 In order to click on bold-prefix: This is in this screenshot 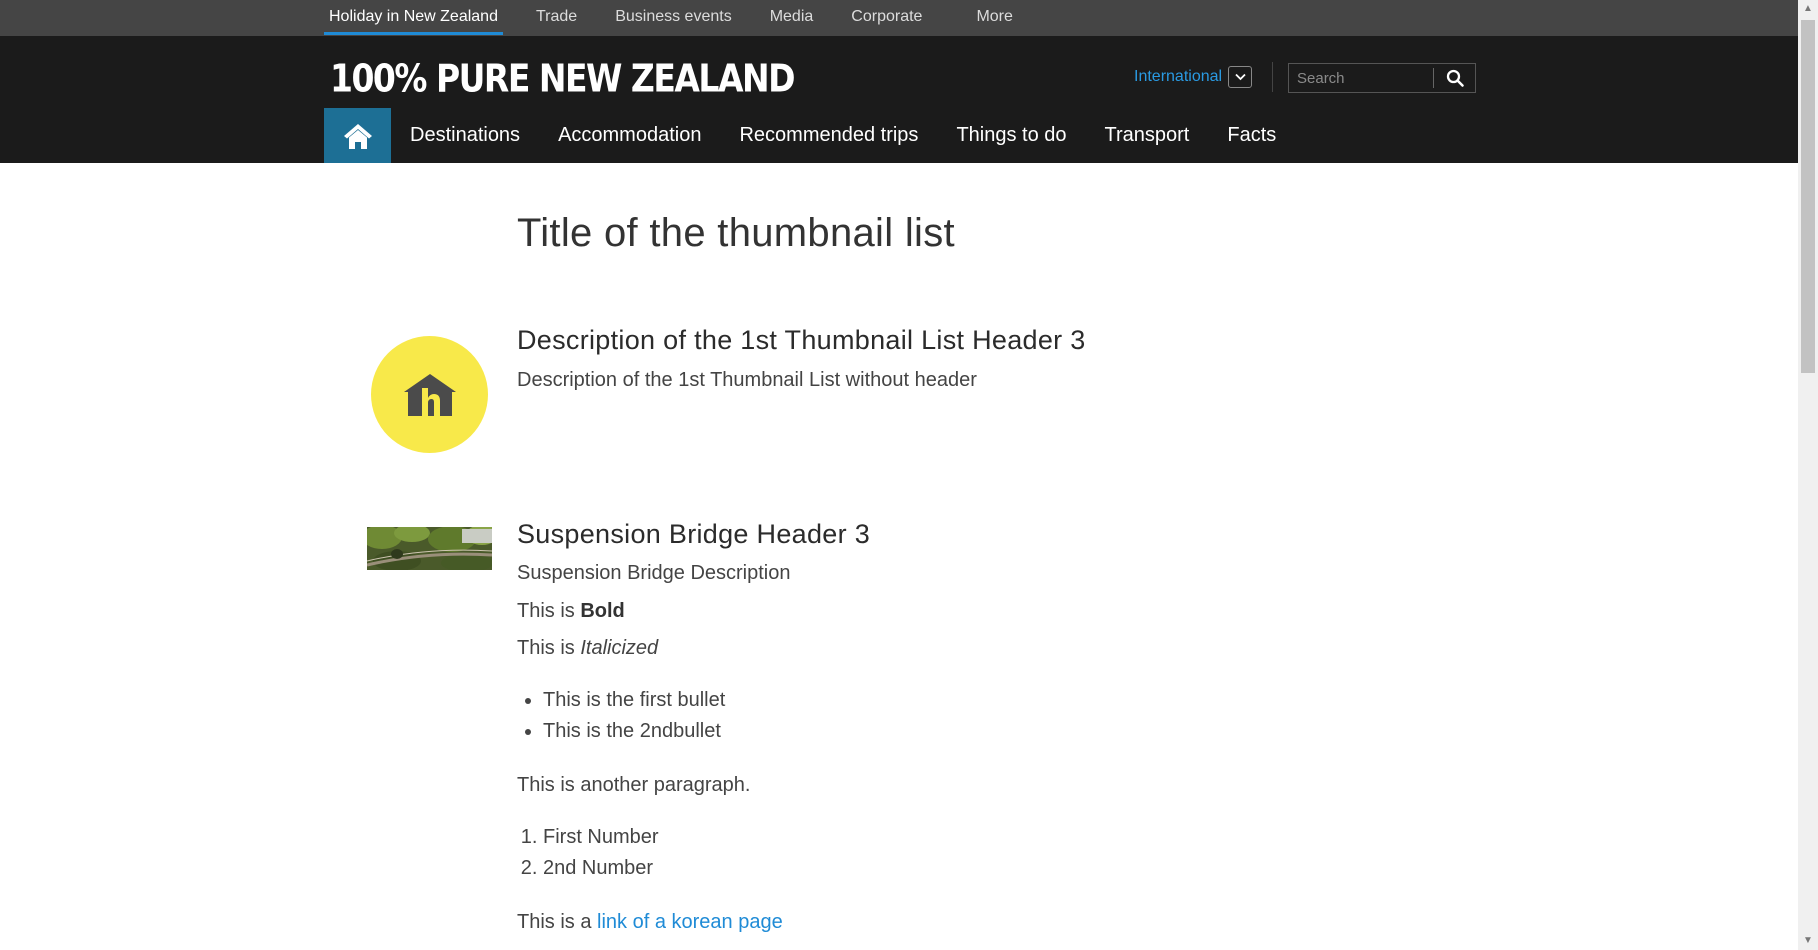, I will do `click(549, 611)`.